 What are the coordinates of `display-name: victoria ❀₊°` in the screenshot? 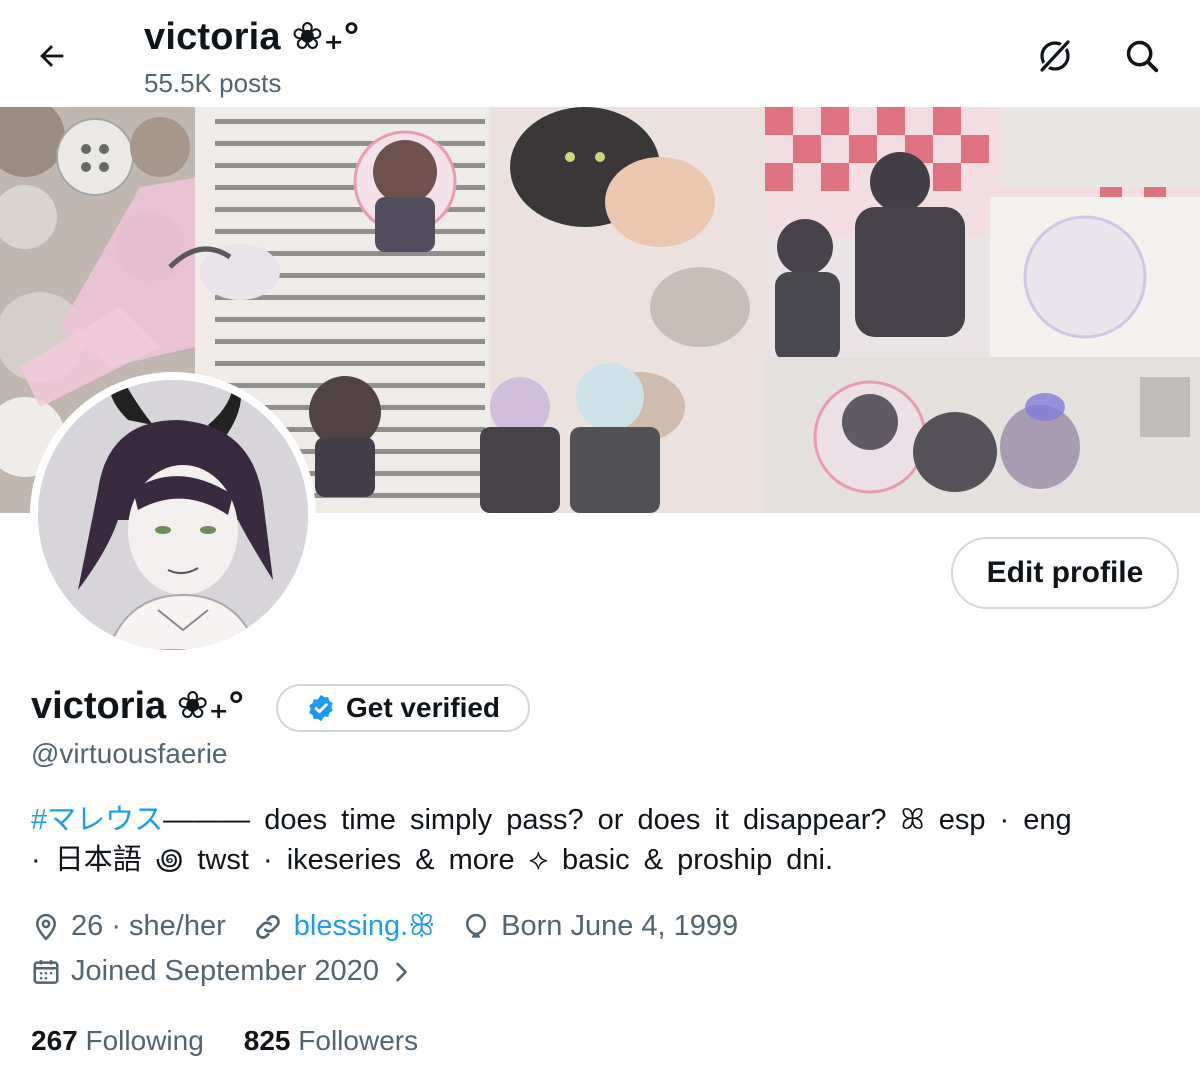 It's located at (137, 706).